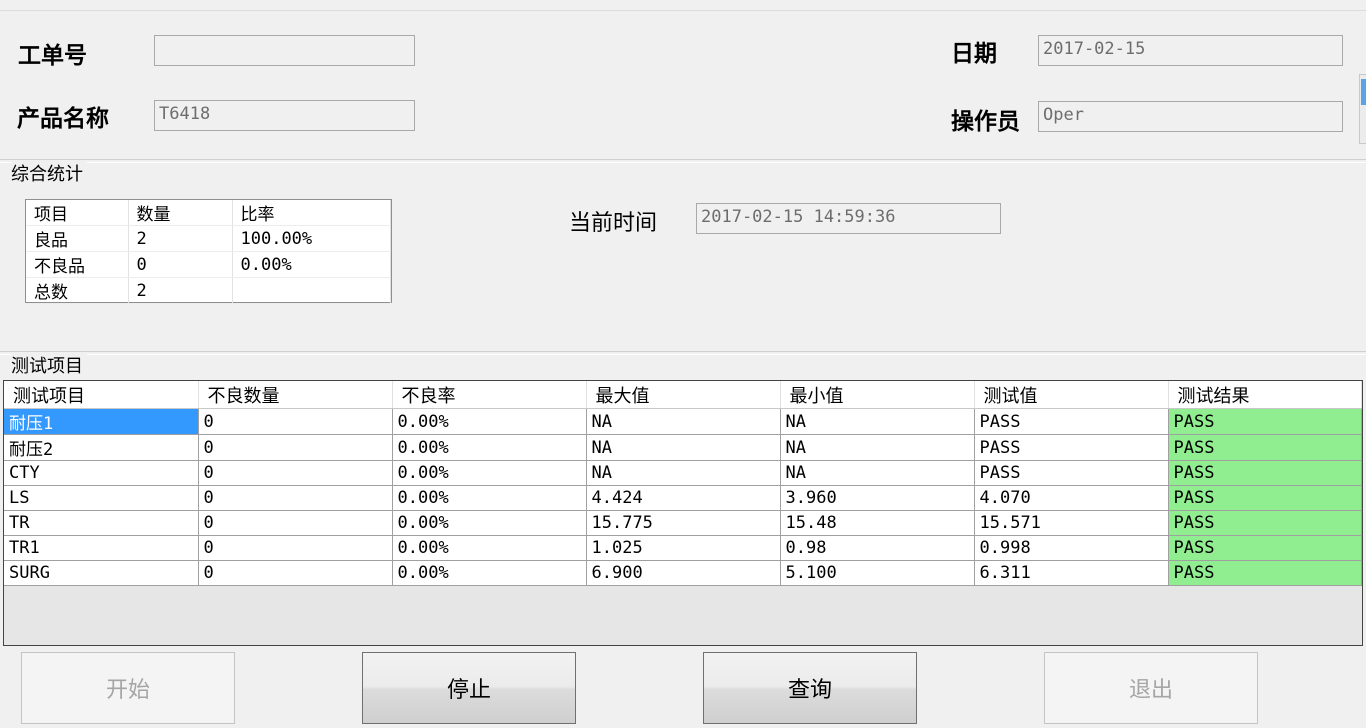  I want to click on test-cell: LS, so click(101, 498).